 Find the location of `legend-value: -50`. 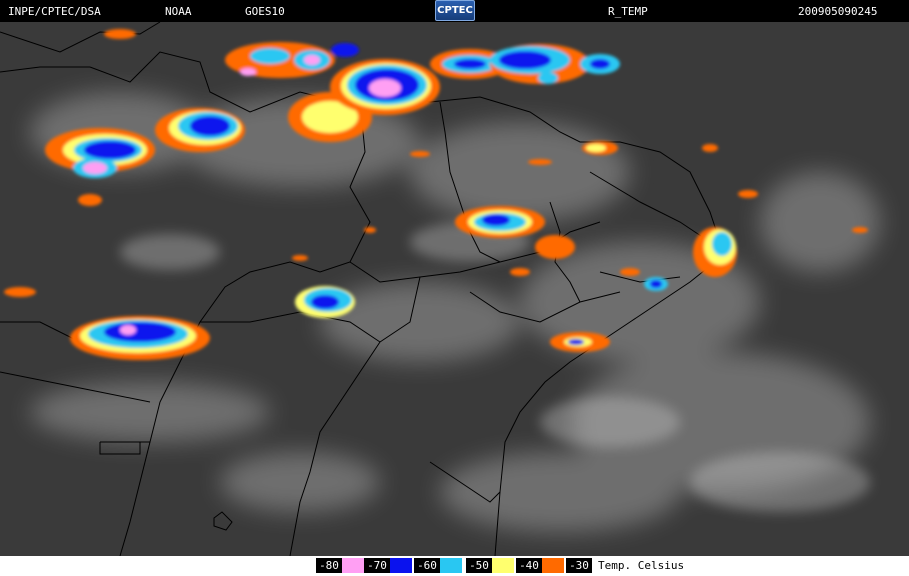

legend-value: -50 is located at coordinates (479, 565).